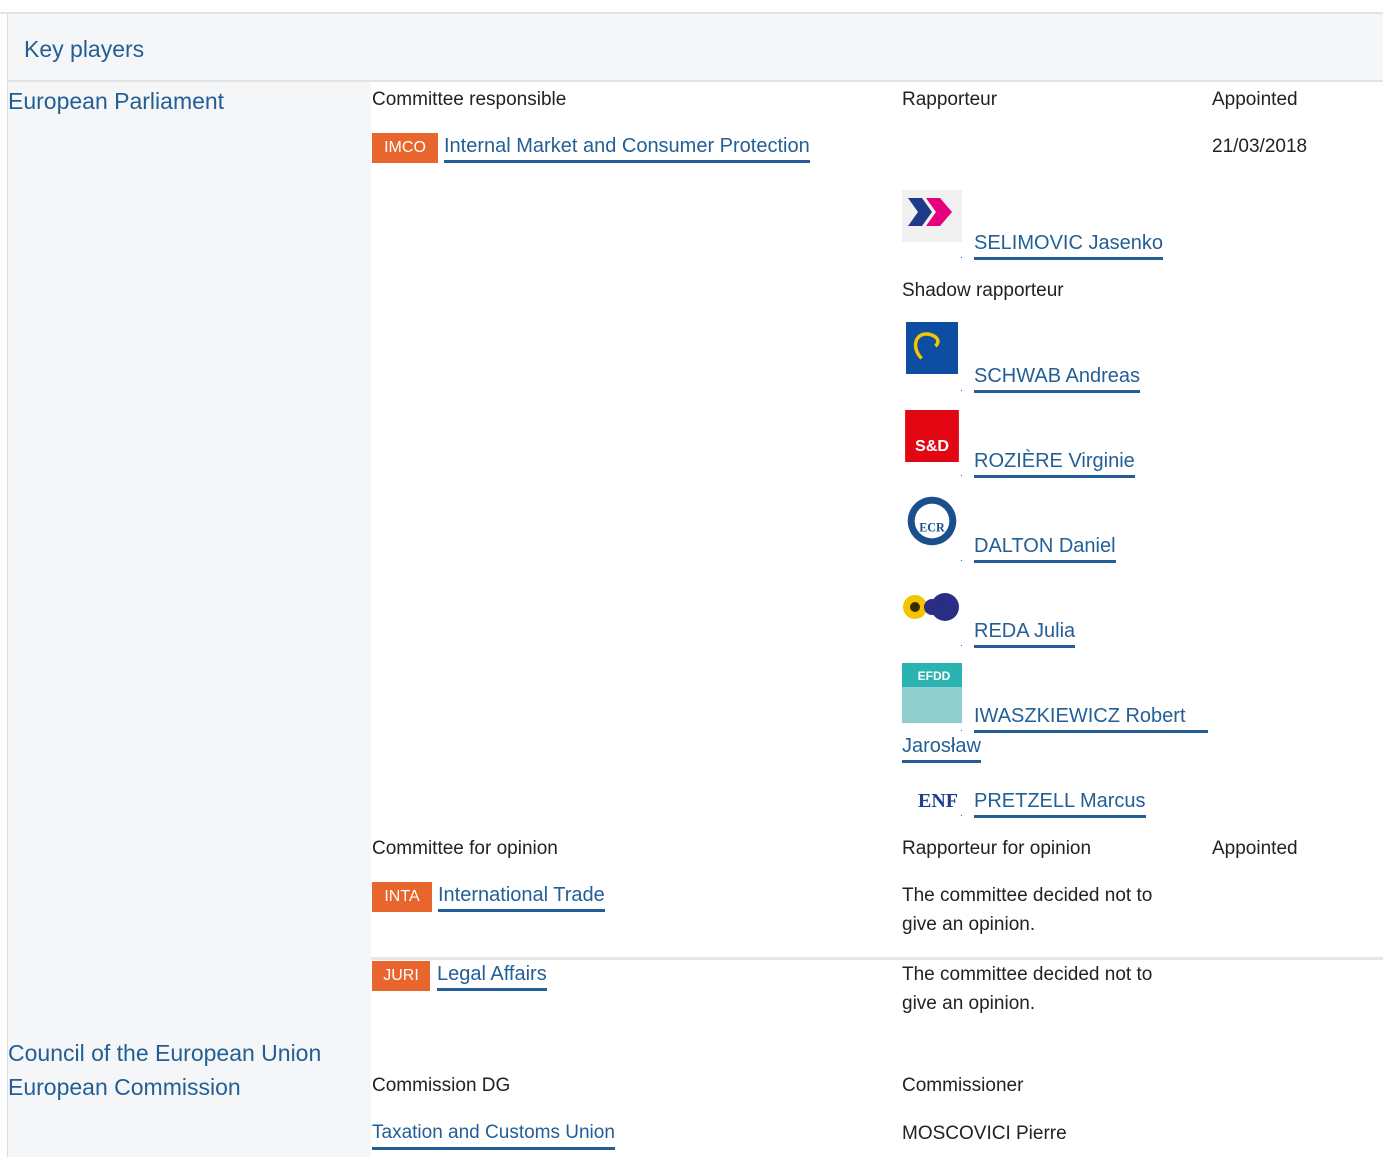  What do you see at coordinates (969, 924) in the screenshot?
I see `opinion-note-inta-line2: give an opinion.` at bounding box center [969, 924].